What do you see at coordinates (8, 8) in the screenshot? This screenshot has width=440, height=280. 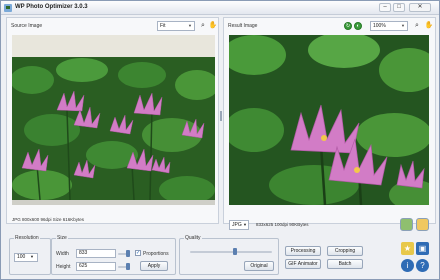 I see `app-icon` at bounding box center [8, 8].